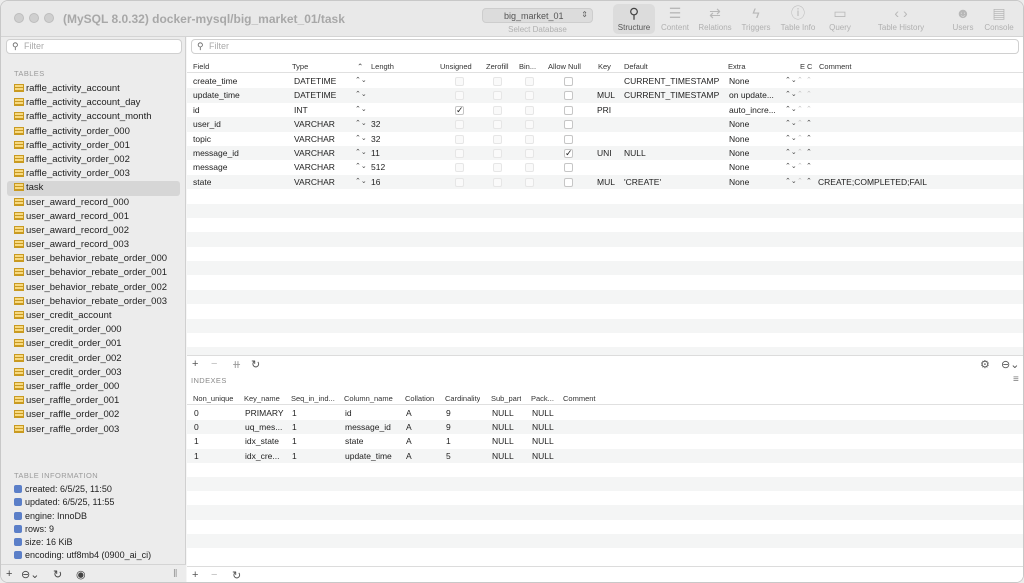  I want to click on column-header: Zerofill, so click(497, 66).